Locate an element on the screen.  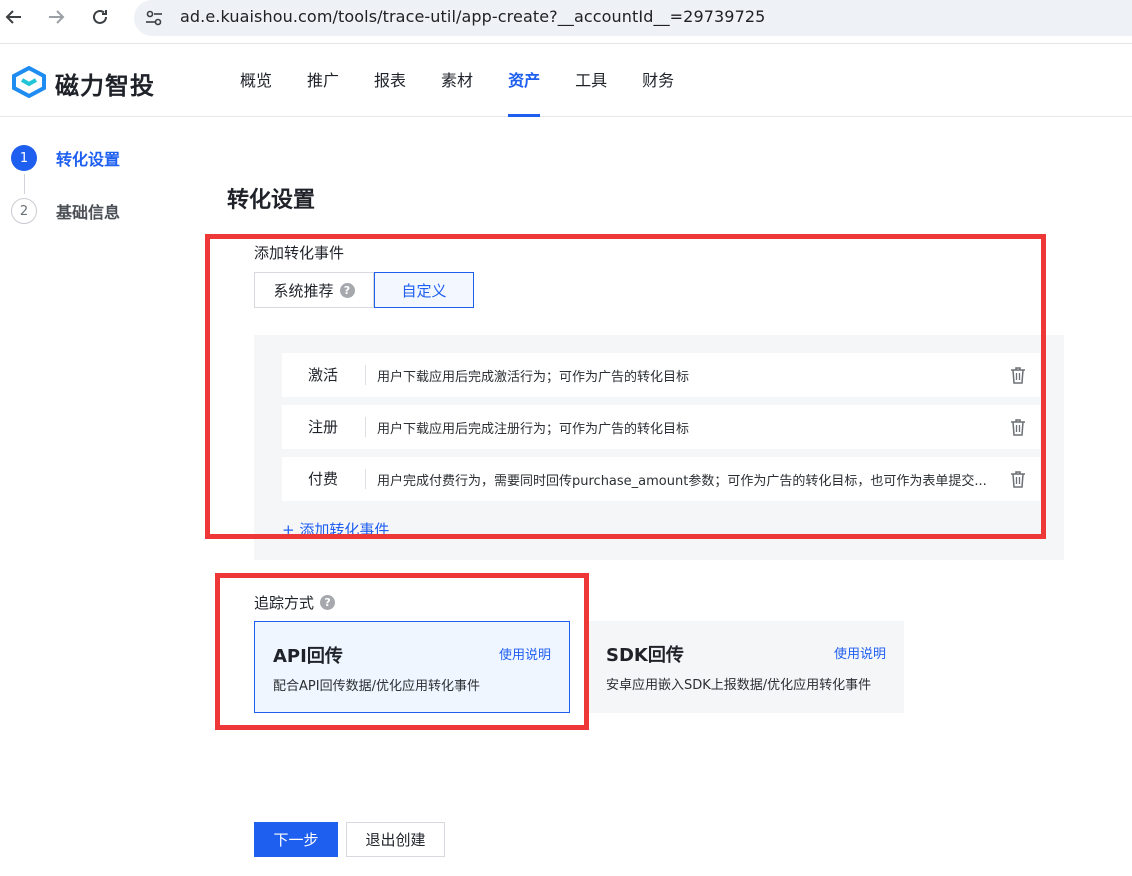
segment-custom: 自定义 is located at coordinates (424, 290).